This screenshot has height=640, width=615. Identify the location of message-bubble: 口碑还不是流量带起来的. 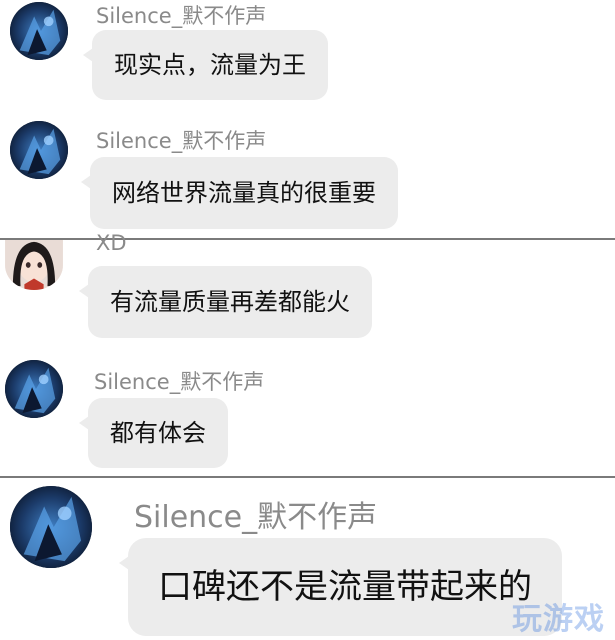
(340, 587).